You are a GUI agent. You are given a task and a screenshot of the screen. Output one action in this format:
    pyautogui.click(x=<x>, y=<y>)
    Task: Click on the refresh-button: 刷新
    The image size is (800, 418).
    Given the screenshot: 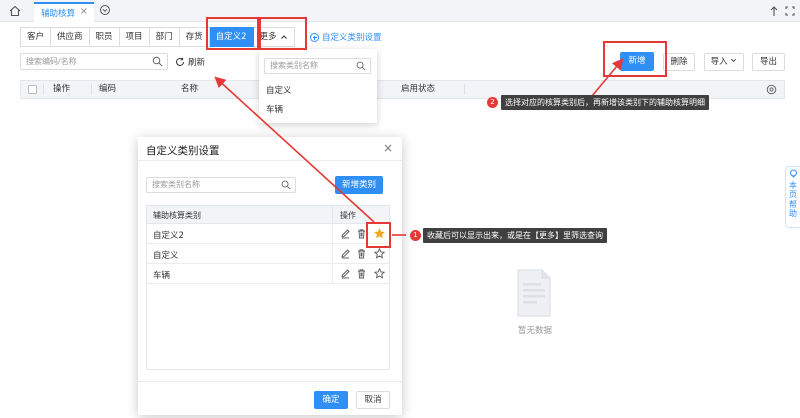 What is the action you would take?
    pyautogui.click(x=190, y=62)
    